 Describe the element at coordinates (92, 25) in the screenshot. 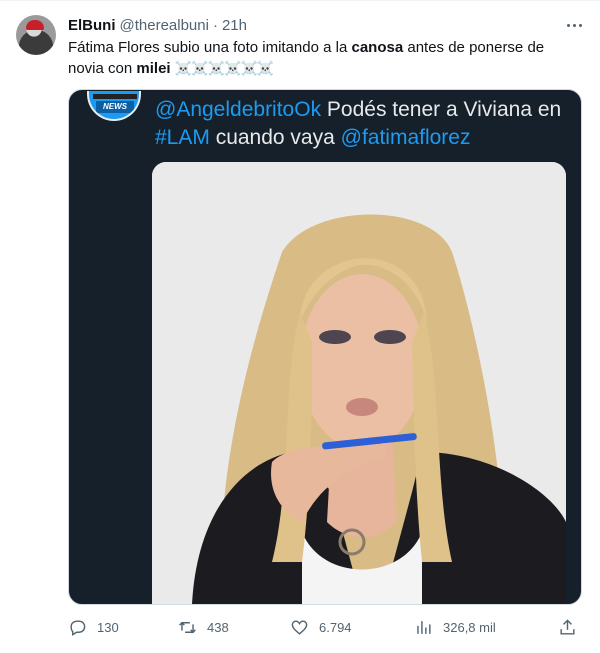

I see `author-display-name: ElBuni` at that location.